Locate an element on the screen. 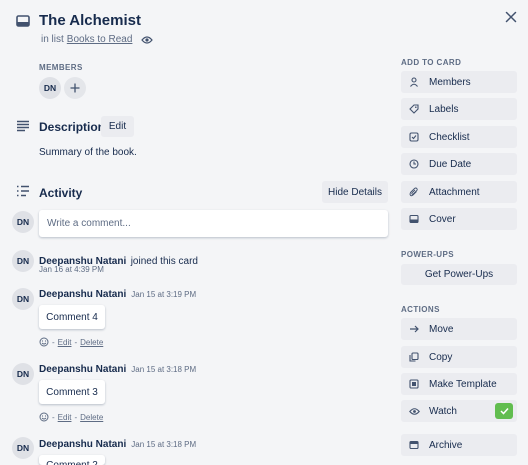  copy-icon is located at coordinates (414, 357).